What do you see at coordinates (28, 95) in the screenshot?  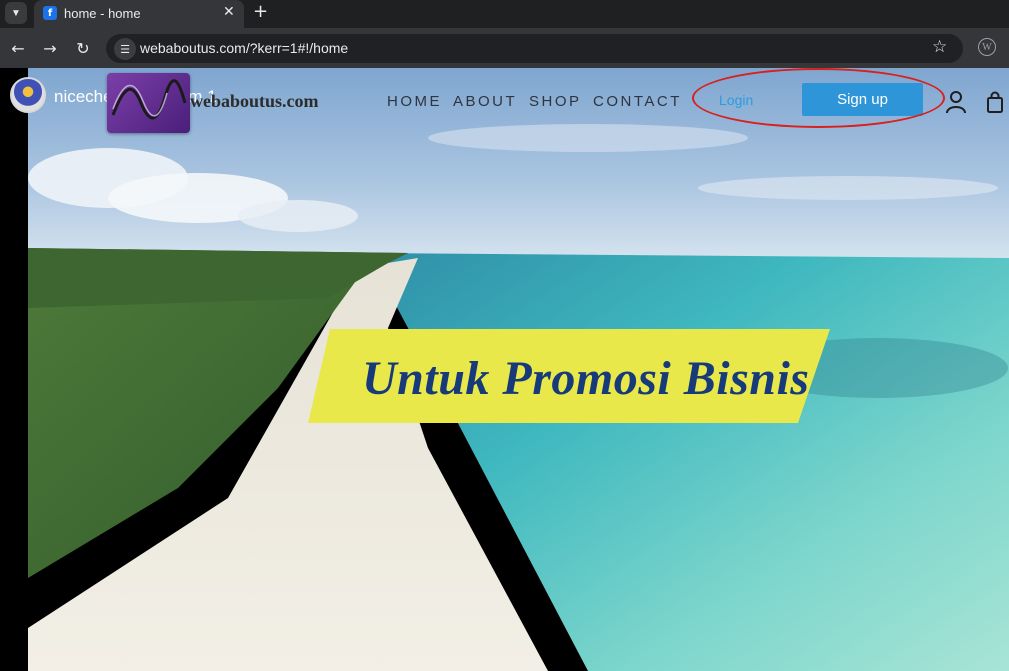 I see `avatar` at bounding box center [28, 95].